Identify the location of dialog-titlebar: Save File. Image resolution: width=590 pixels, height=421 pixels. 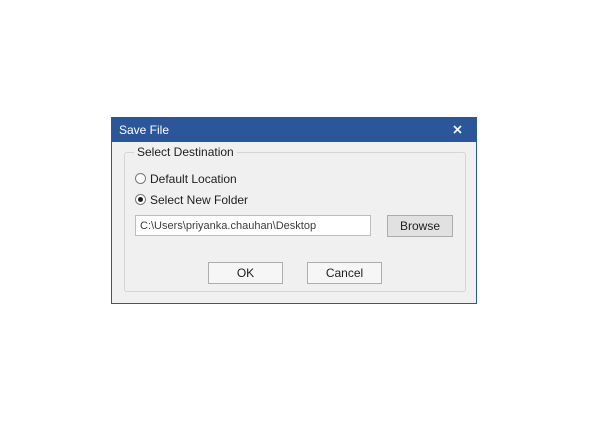
(294, 130).